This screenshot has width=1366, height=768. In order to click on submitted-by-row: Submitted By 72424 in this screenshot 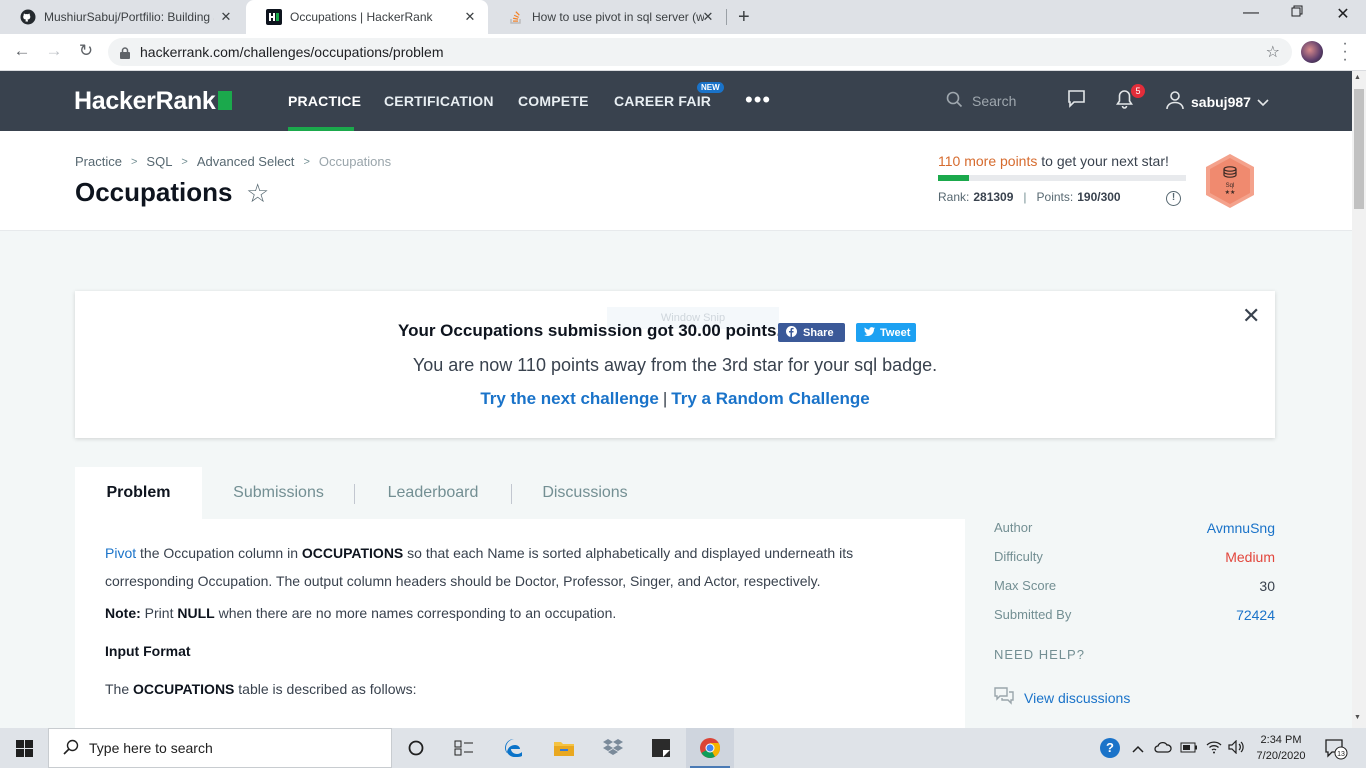, I will do `click(1134, 615)`.